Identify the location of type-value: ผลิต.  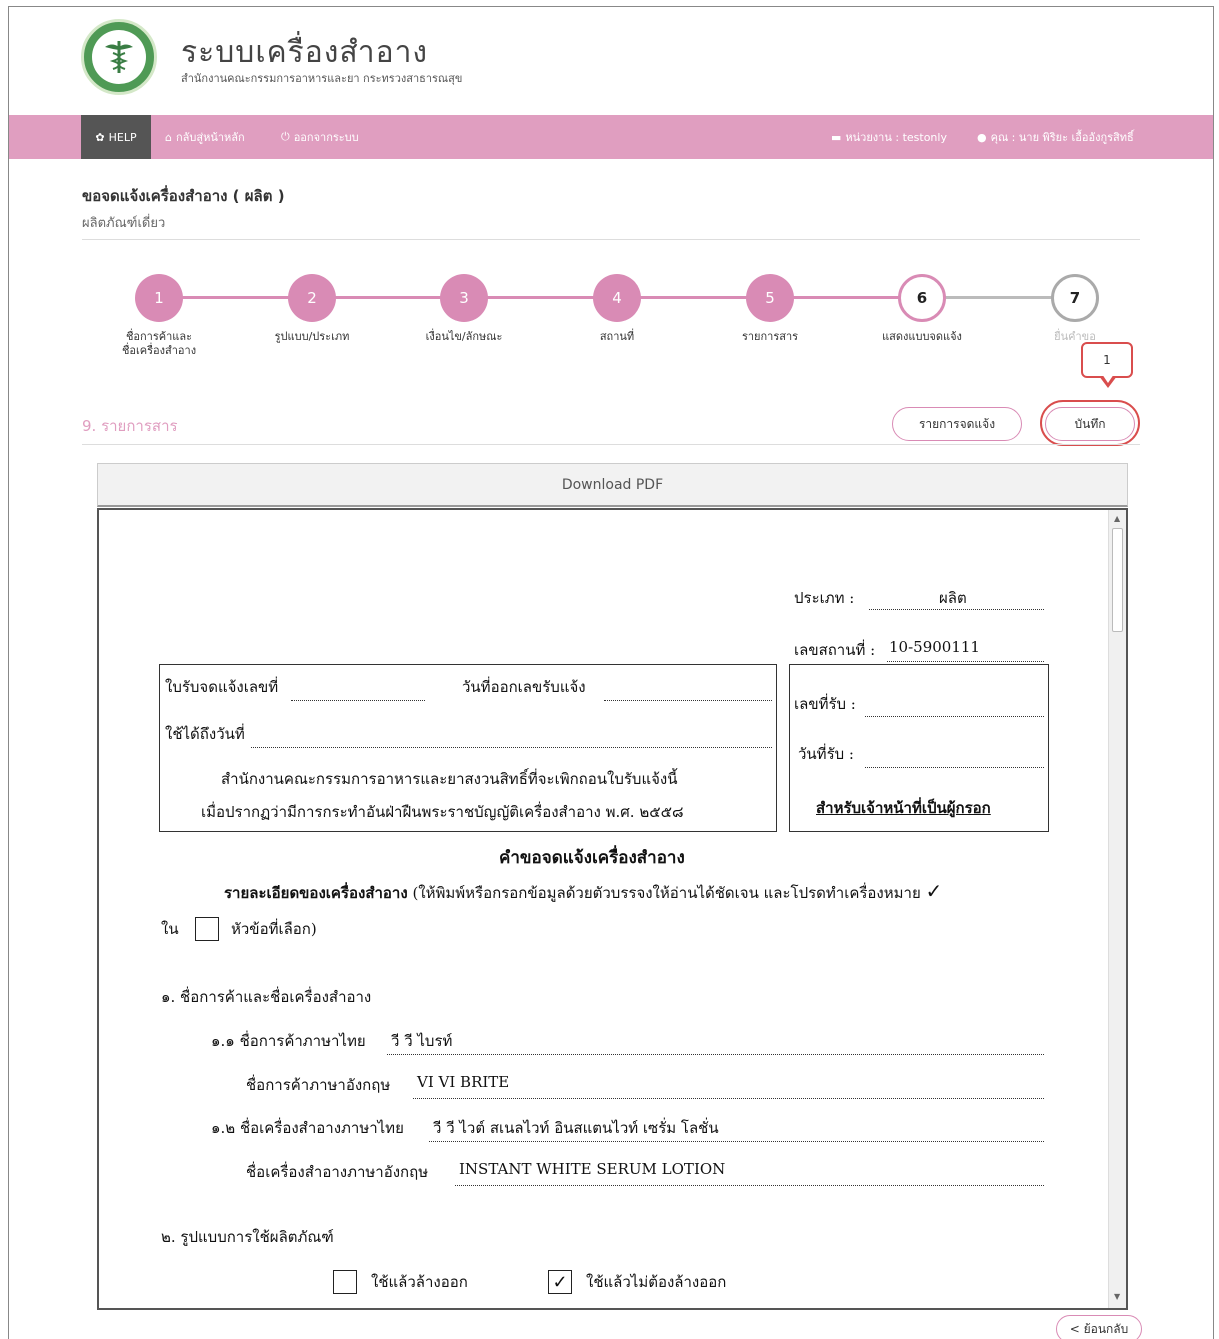
(953, 598).